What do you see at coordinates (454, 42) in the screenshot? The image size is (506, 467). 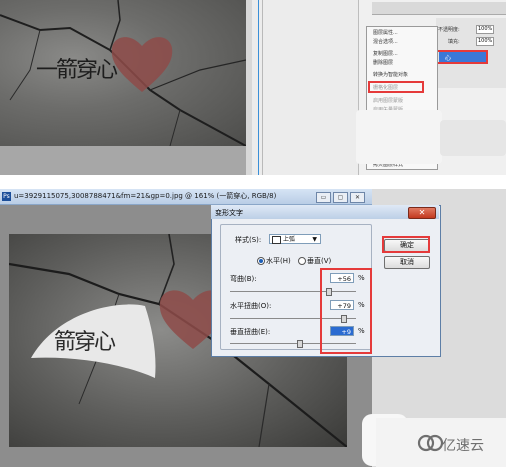 I see `fill-label: 填充:` at bounding box center [454, 42].